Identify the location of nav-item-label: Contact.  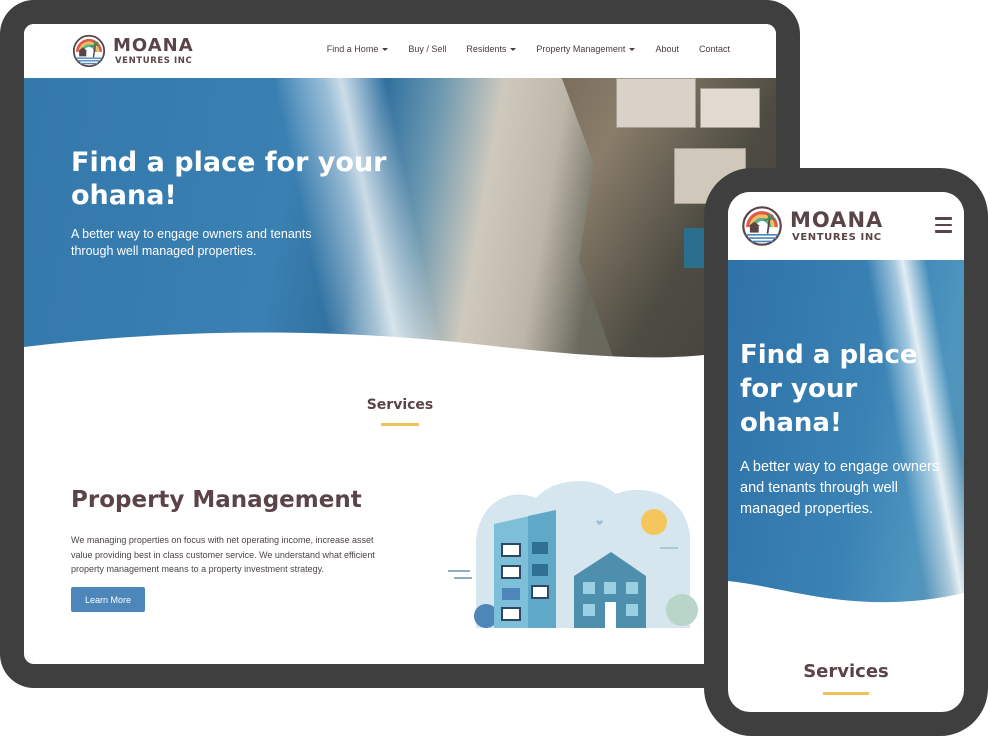
(714, 49).